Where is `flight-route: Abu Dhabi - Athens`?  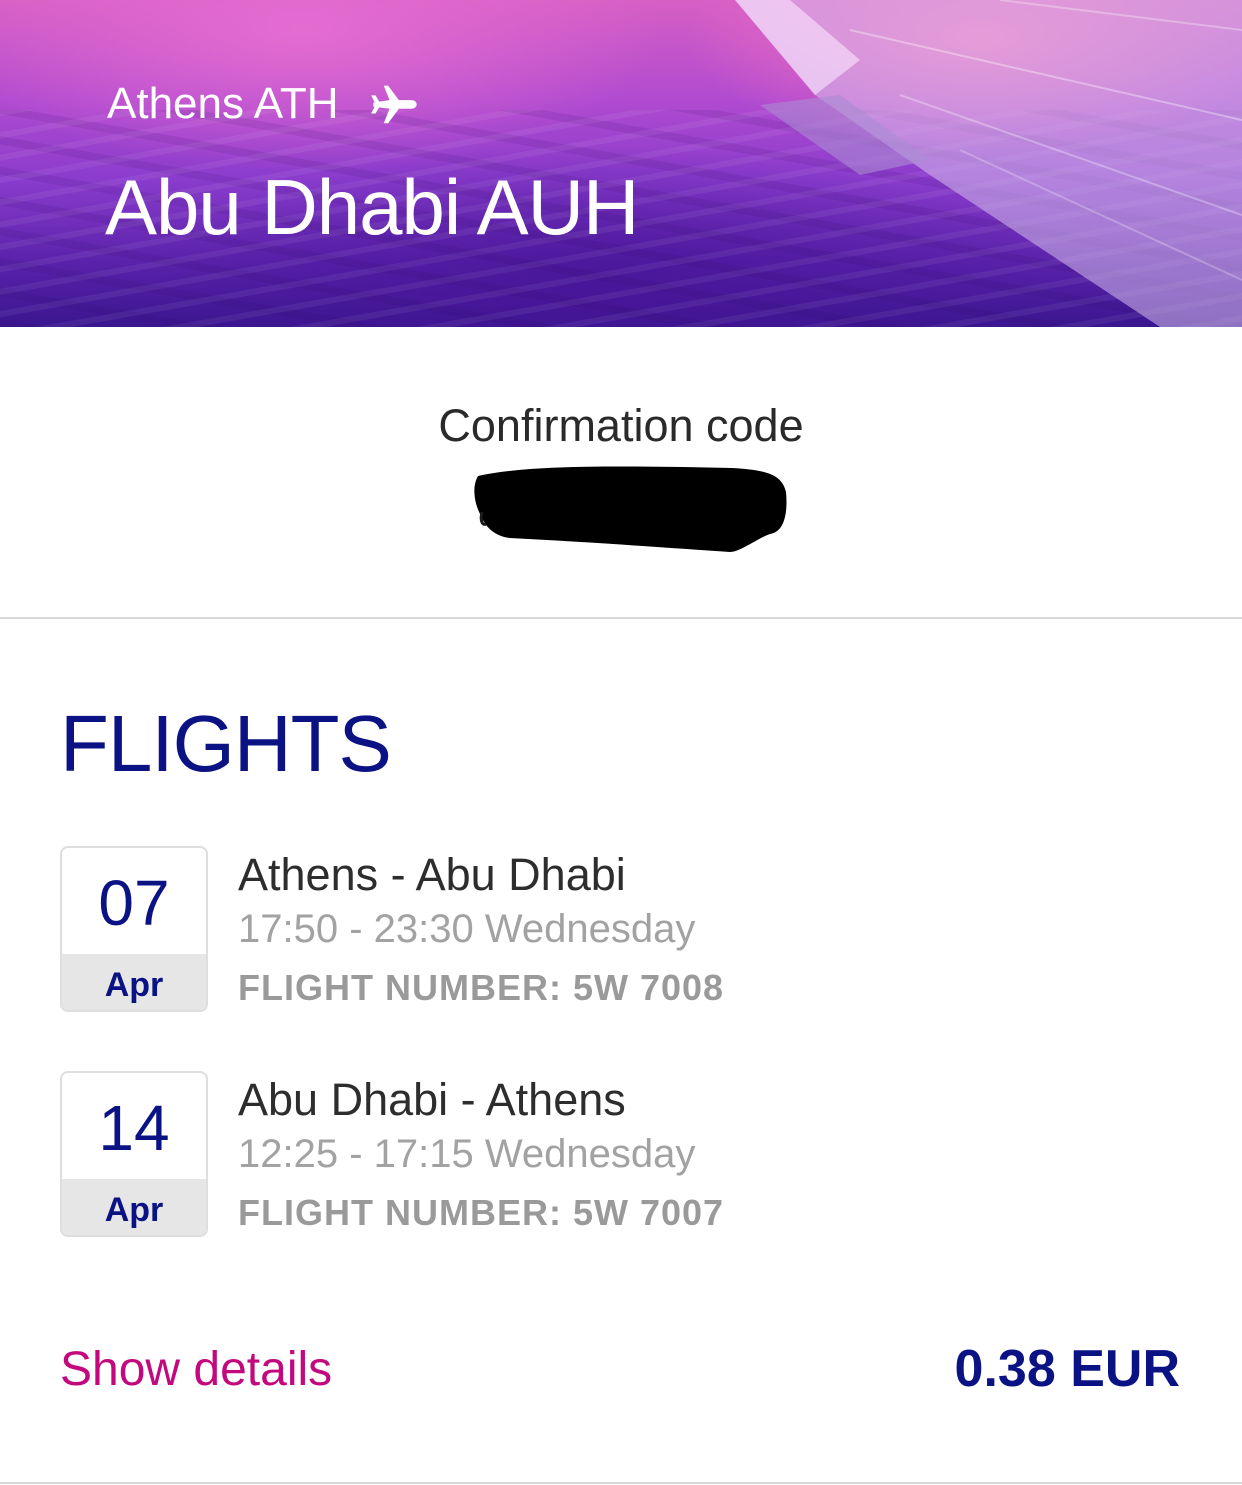
flight-route: Abu Dhabi - Athens is located at coordinates (432, 1099).